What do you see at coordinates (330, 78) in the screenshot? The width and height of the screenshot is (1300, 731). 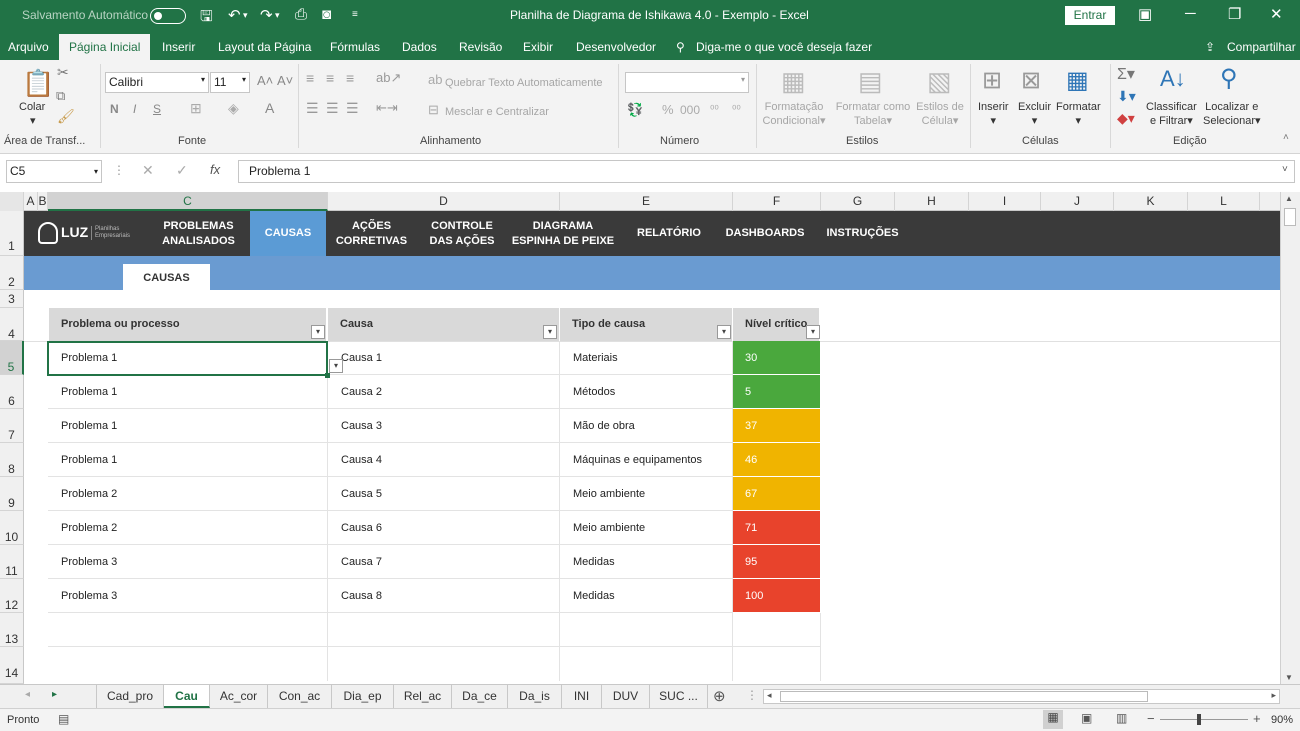 I see `align-middle-icon: ≡` at bounding box center [330, 78].